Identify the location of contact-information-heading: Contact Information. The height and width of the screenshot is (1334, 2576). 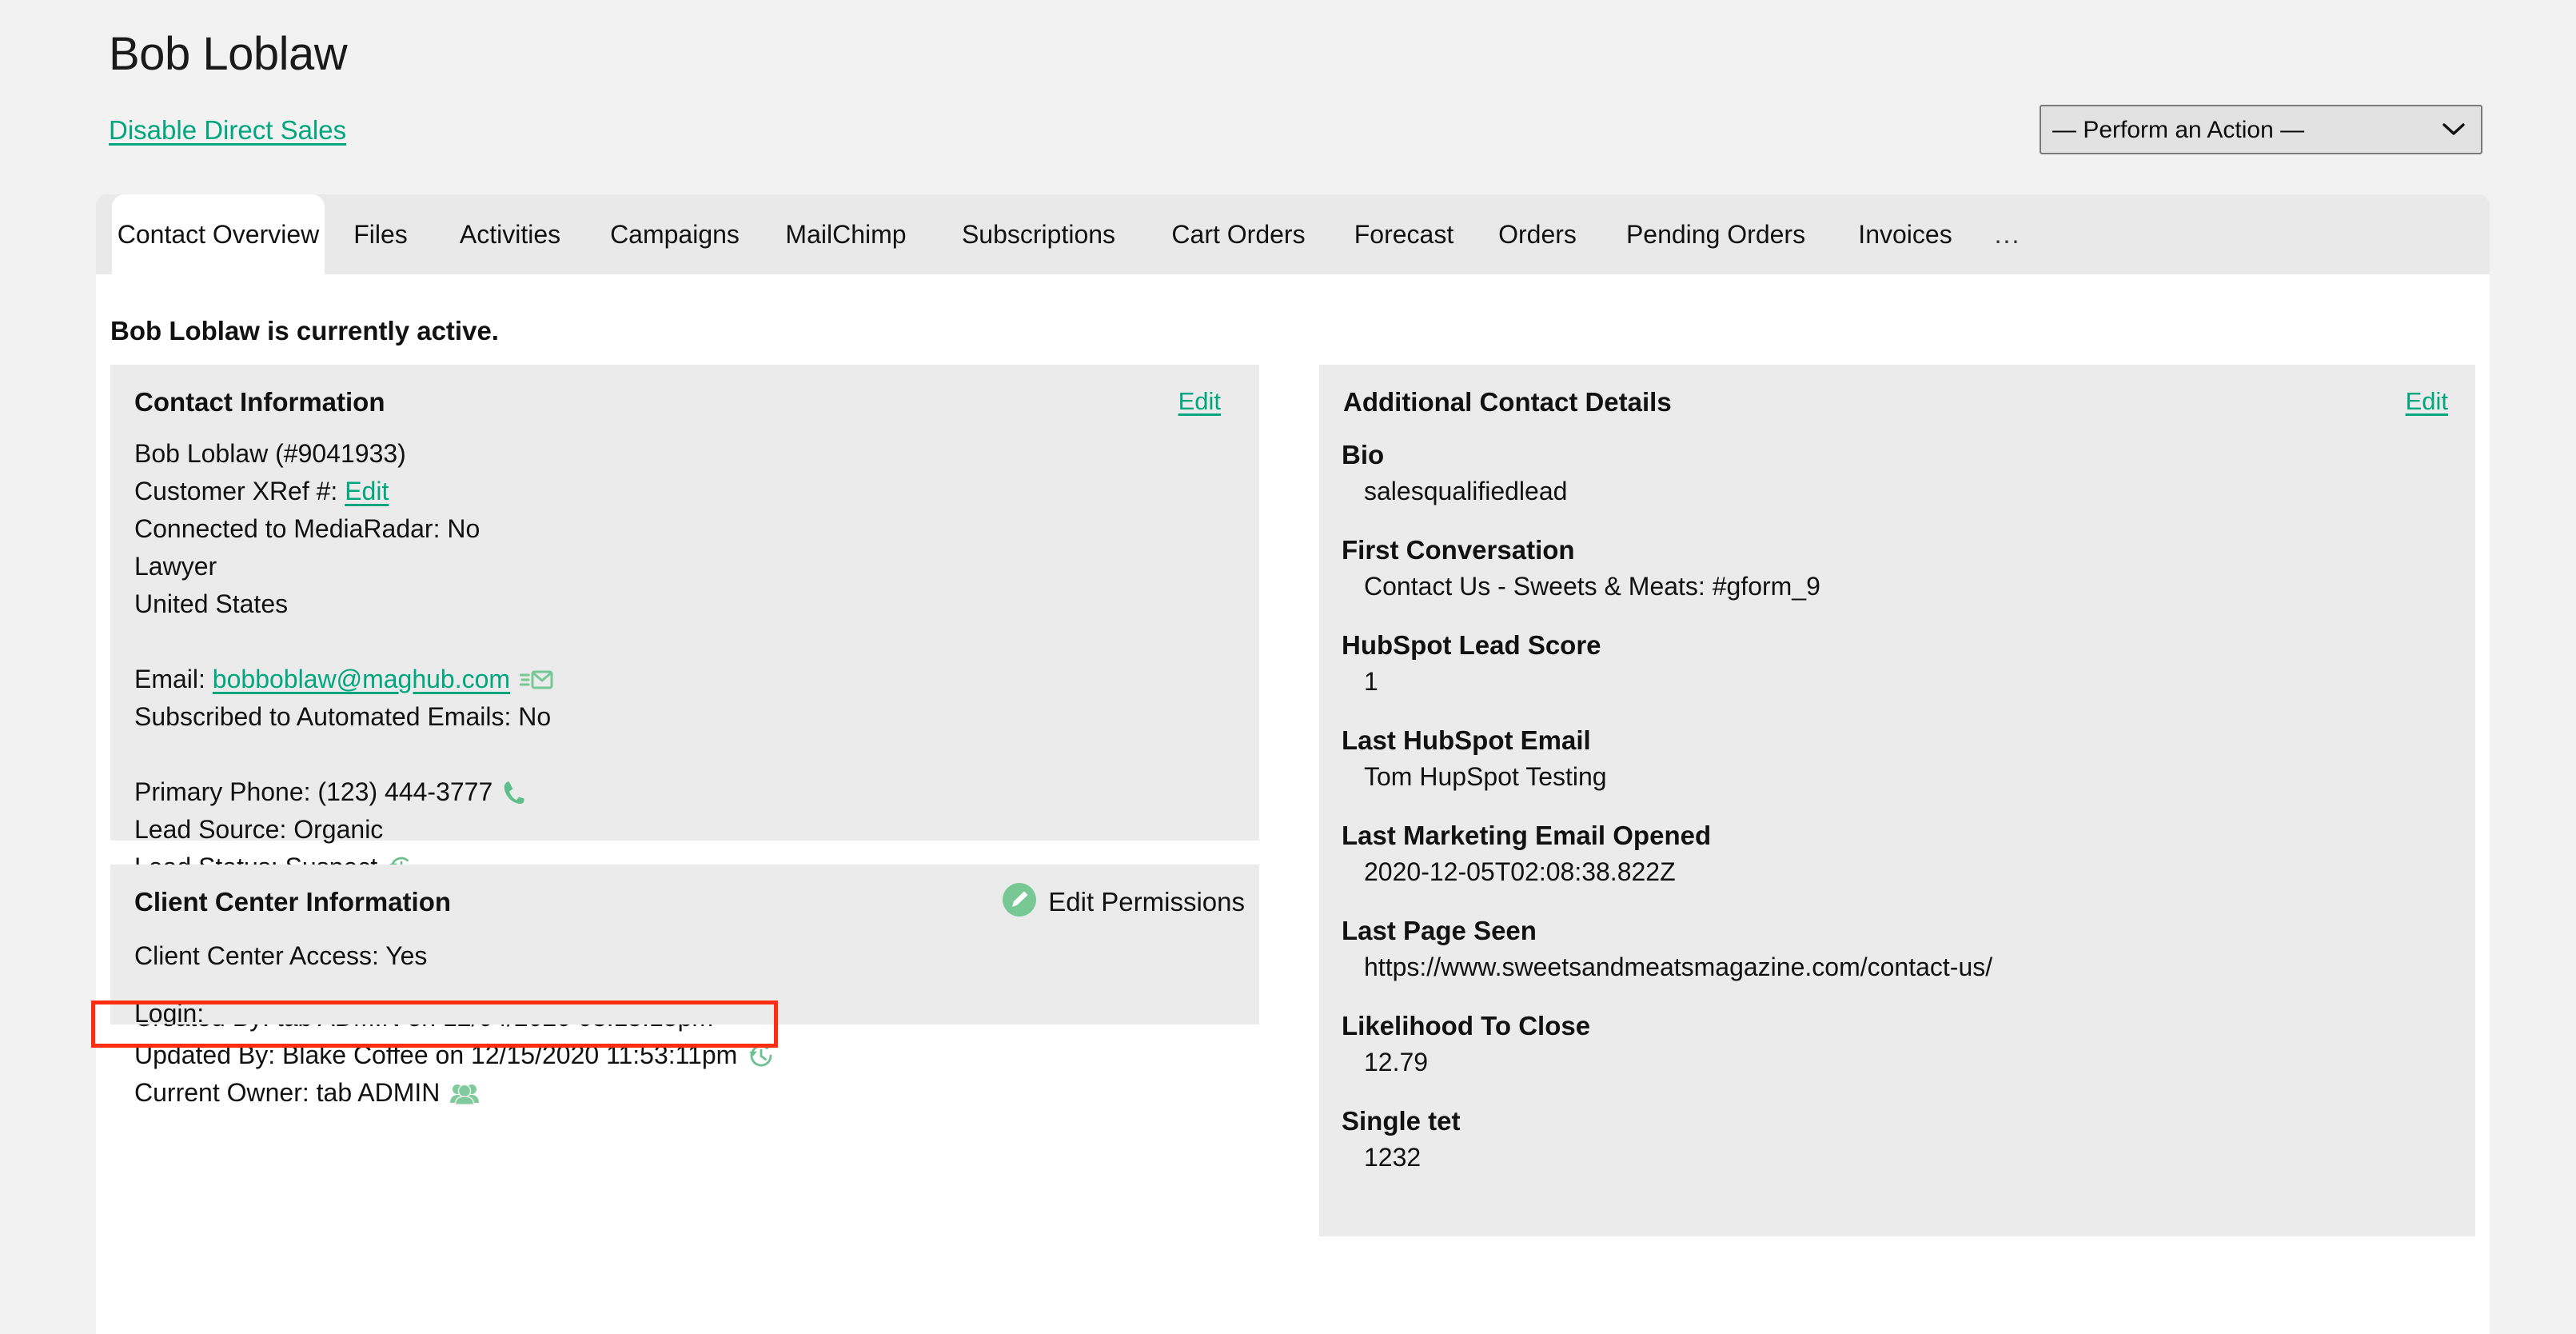
(260, 402).